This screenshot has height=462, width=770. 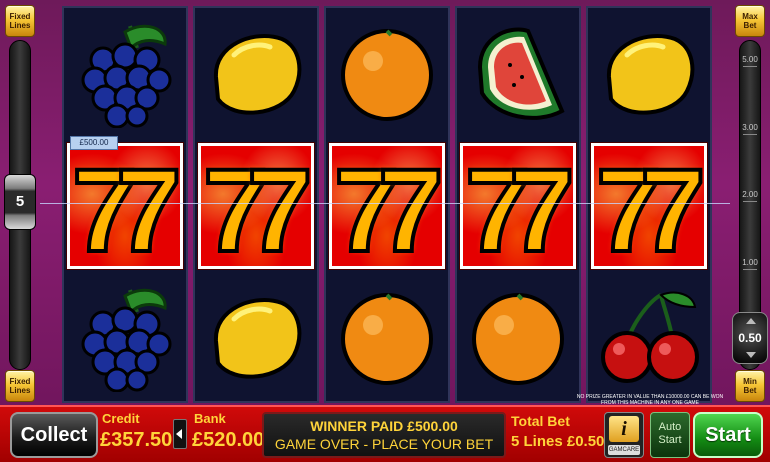 I want to click on start-button: Start, so click(x=728, y=435).